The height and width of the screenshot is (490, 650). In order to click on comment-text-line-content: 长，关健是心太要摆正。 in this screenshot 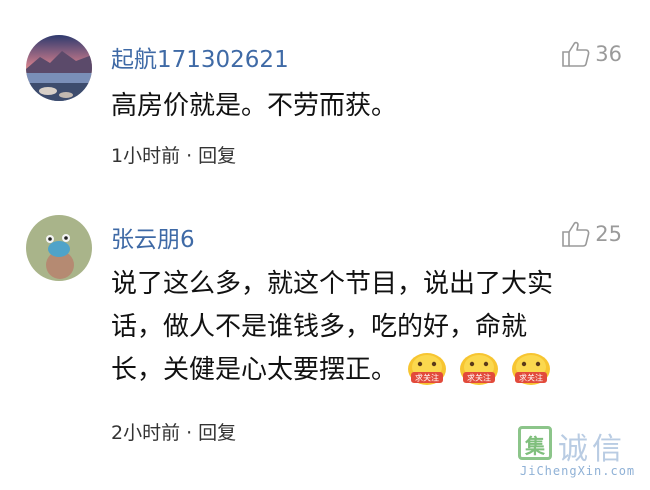, I will do `click(254, 370)`.